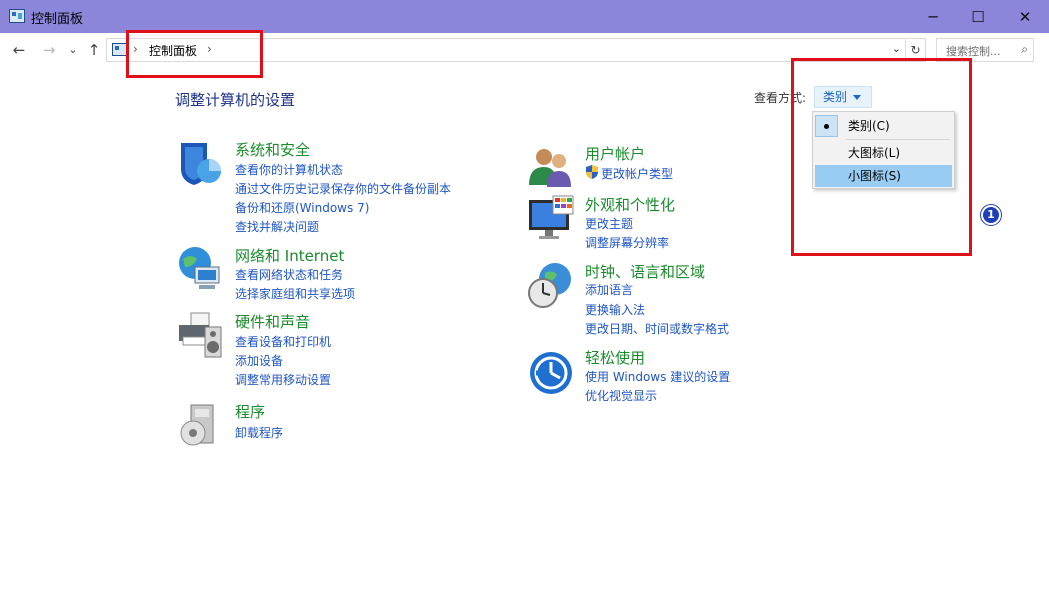 Image resolution: width=1049 pixels, height=593 pixels. I want to click on category-heading: 系统和安全, so click(272, 149).